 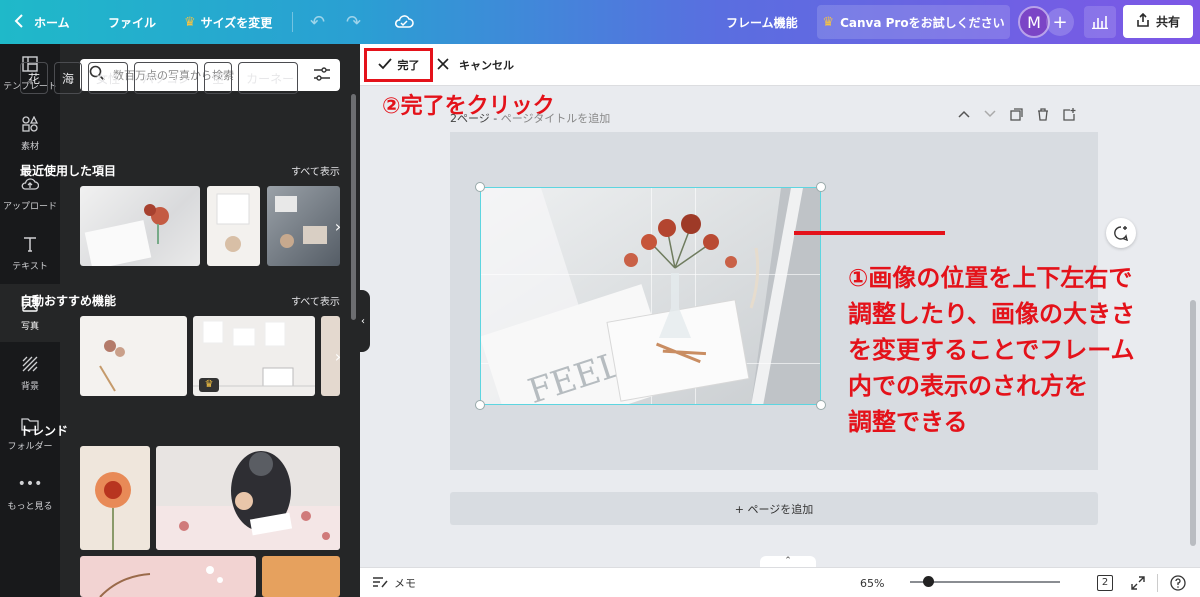 What do you see at coordinates (384, 65) in the screenshot?
I see `check-icon` at bounding box center [384, 65].